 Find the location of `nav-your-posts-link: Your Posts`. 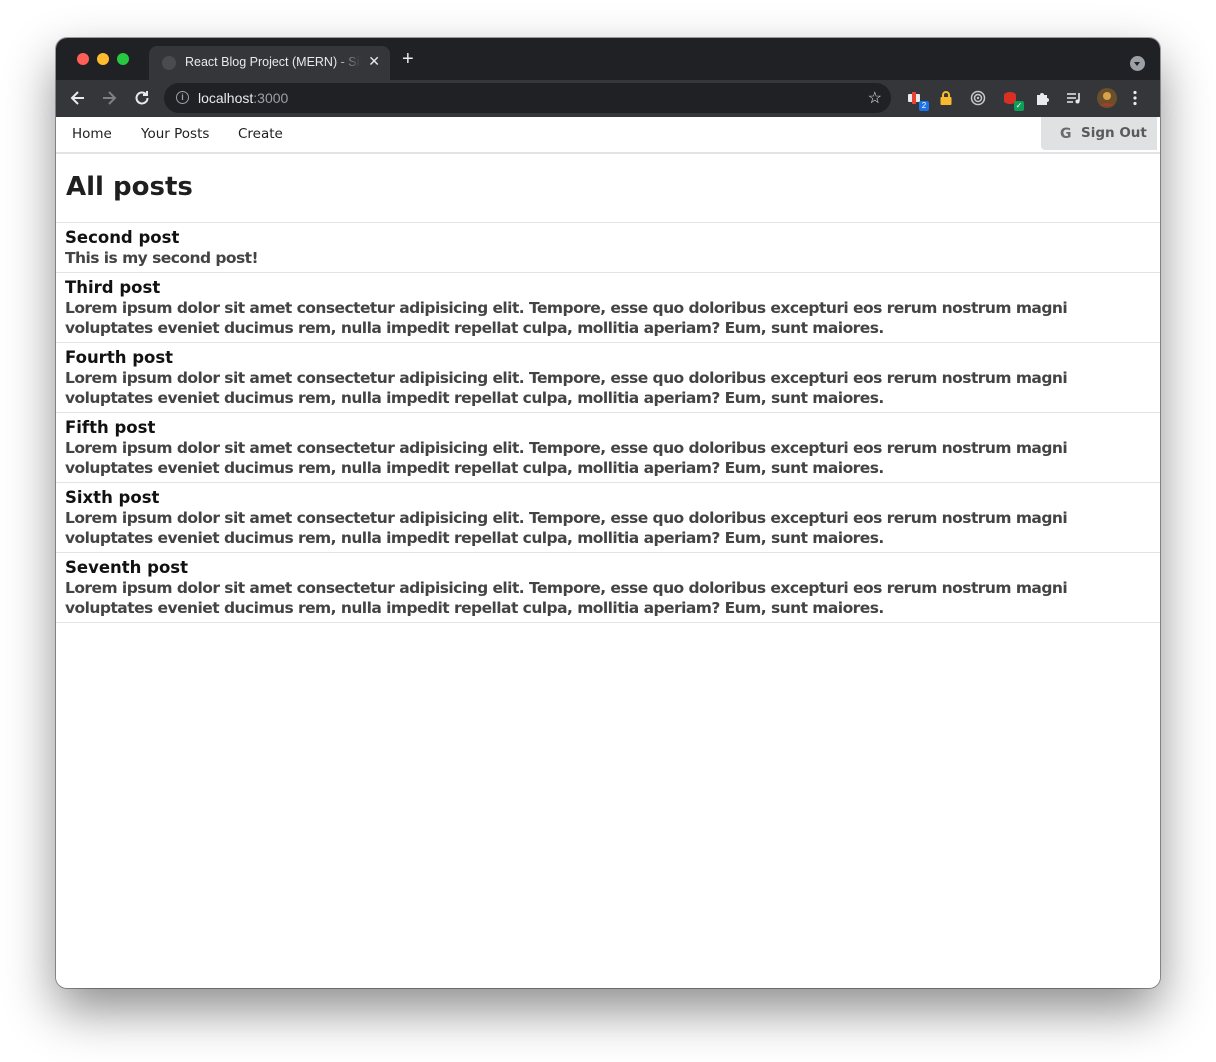

nav-your-posts-link: Your Posts is located at coordinates (175, 134).